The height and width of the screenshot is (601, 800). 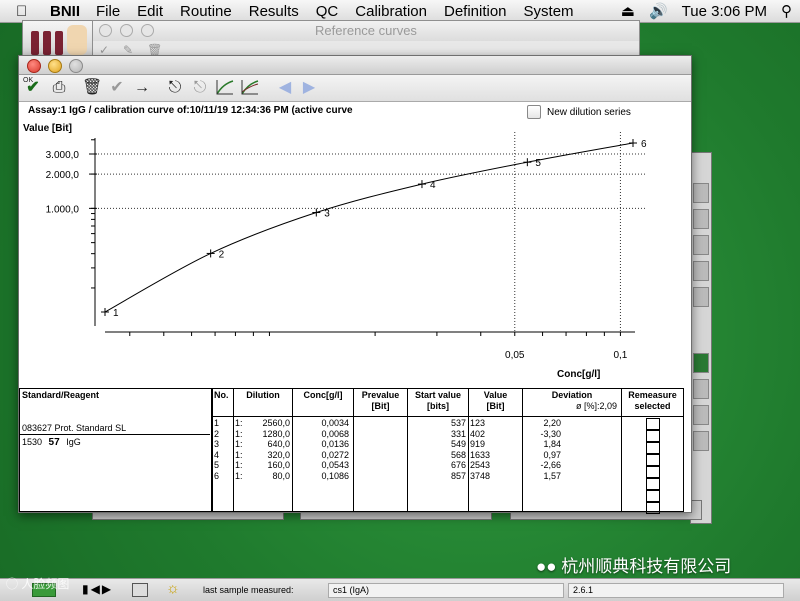 I want to click on deviation-header-label: Deviation, so click(x=572, y=395).